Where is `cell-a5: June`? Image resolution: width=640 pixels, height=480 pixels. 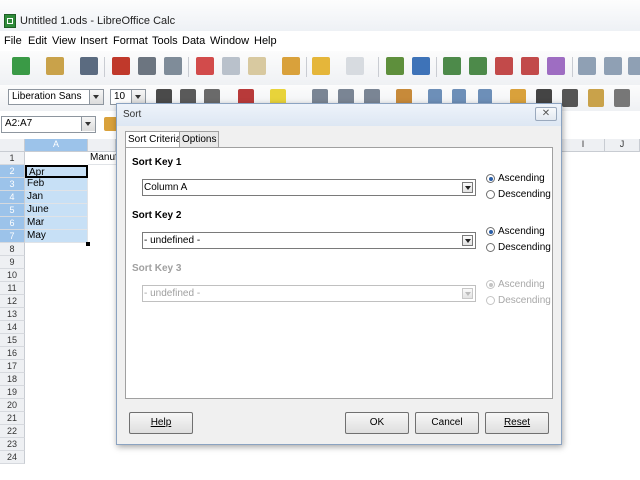 cell-a5: June is located at coordinates (56, 210).